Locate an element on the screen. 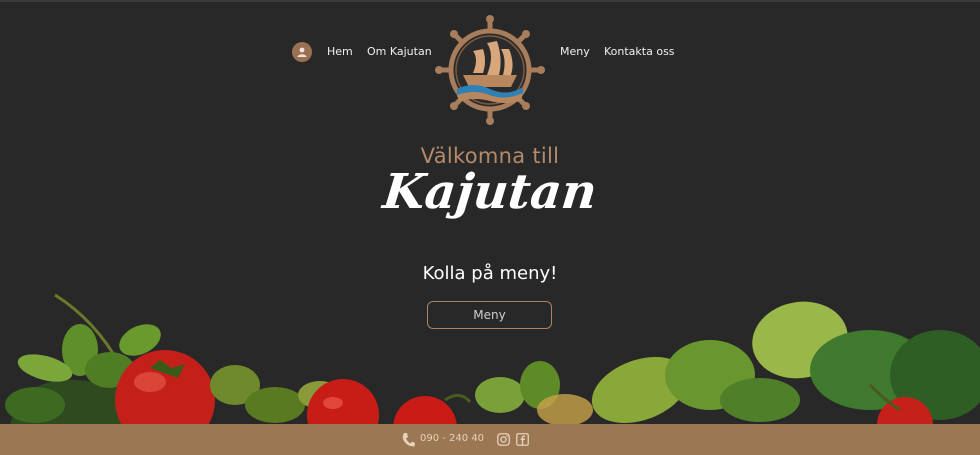 The image size is (980, 455). nav-link-hem: Hem is located at coordinates (340, 51).